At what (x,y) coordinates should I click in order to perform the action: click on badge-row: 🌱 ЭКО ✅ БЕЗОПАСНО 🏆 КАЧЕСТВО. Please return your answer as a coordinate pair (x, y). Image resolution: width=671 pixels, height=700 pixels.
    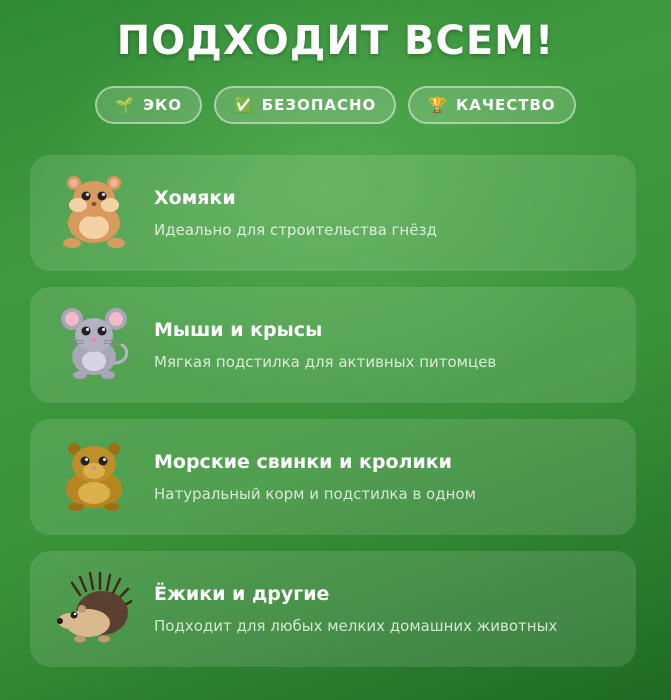
    Looking at the image, I should click on (335, 105).